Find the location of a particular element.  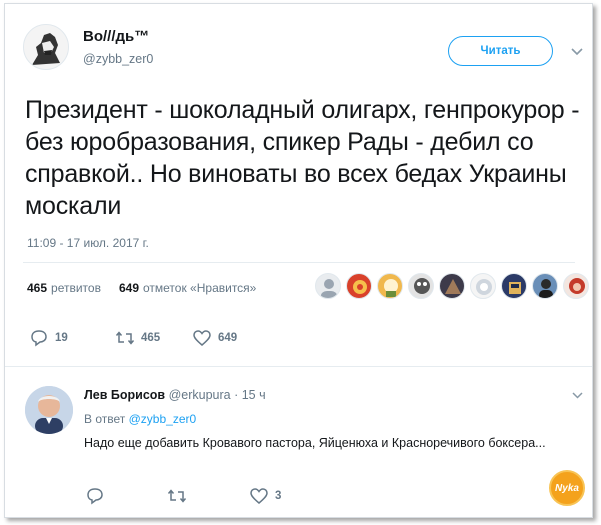

reply-author-handle: @erkupura is located at coordinates (200, 395).